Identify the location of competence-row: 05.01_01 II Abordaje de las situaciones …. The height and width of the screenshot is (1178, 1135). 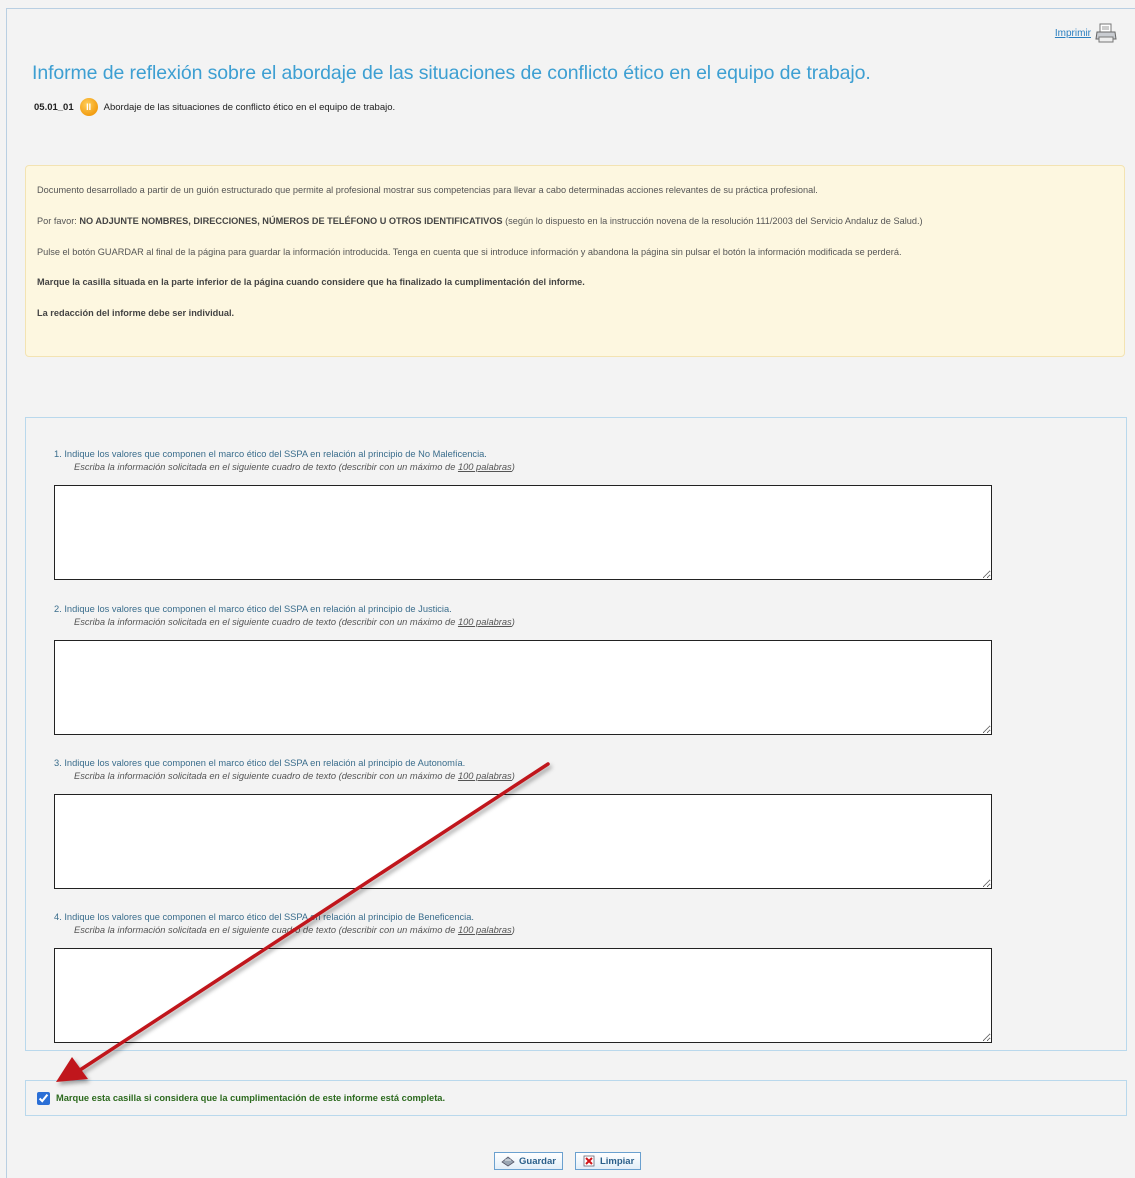
(214, 107).